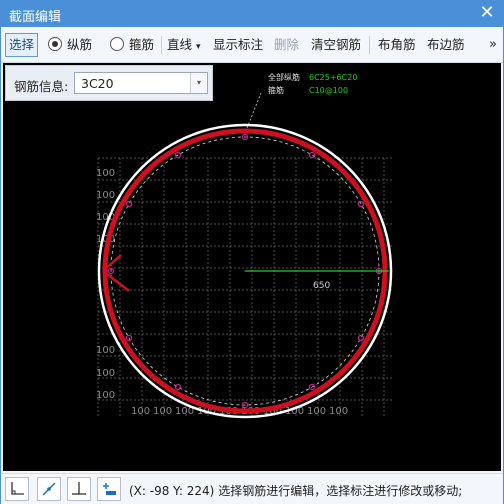  I want to click on radio-checked-icon, so click(55, 44).